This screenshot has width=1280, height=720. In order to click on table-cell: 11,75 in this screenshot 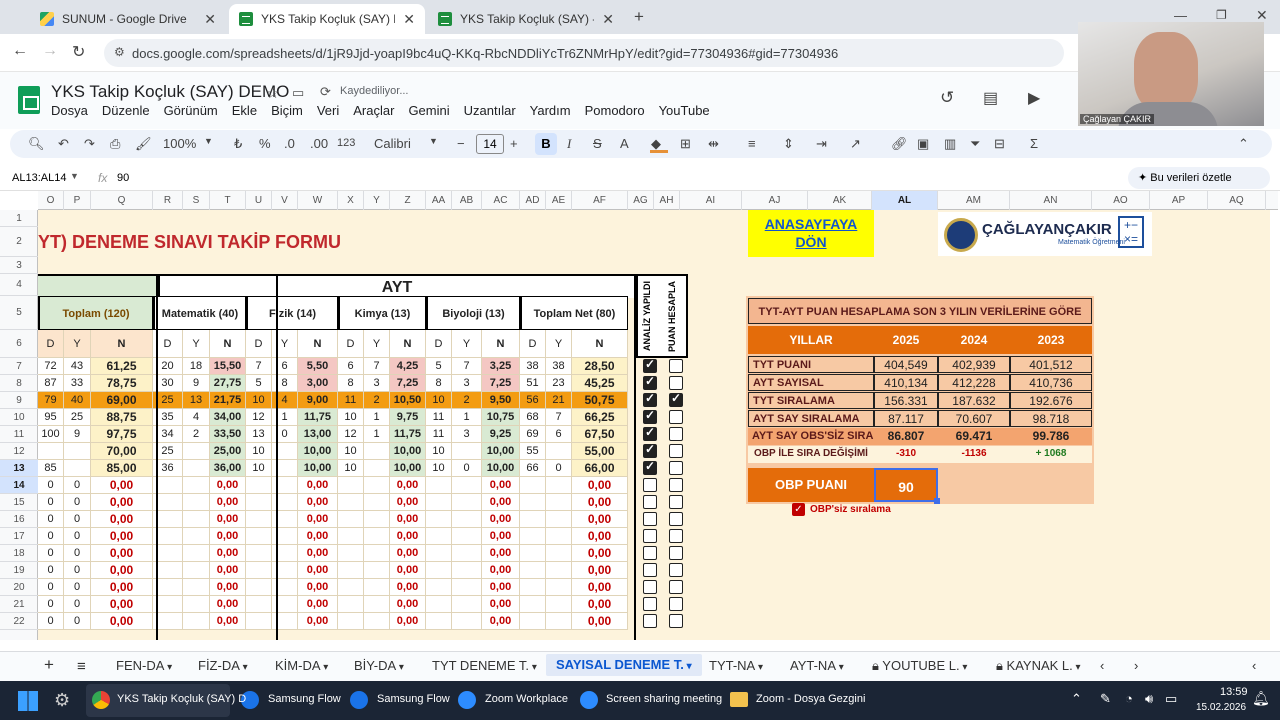, I will do `click(318, 417)`.